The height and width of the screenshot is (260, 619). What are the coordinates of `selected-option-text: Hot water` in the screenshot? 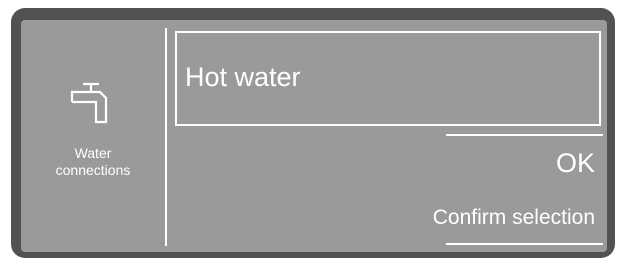 It's located at (243, 77).